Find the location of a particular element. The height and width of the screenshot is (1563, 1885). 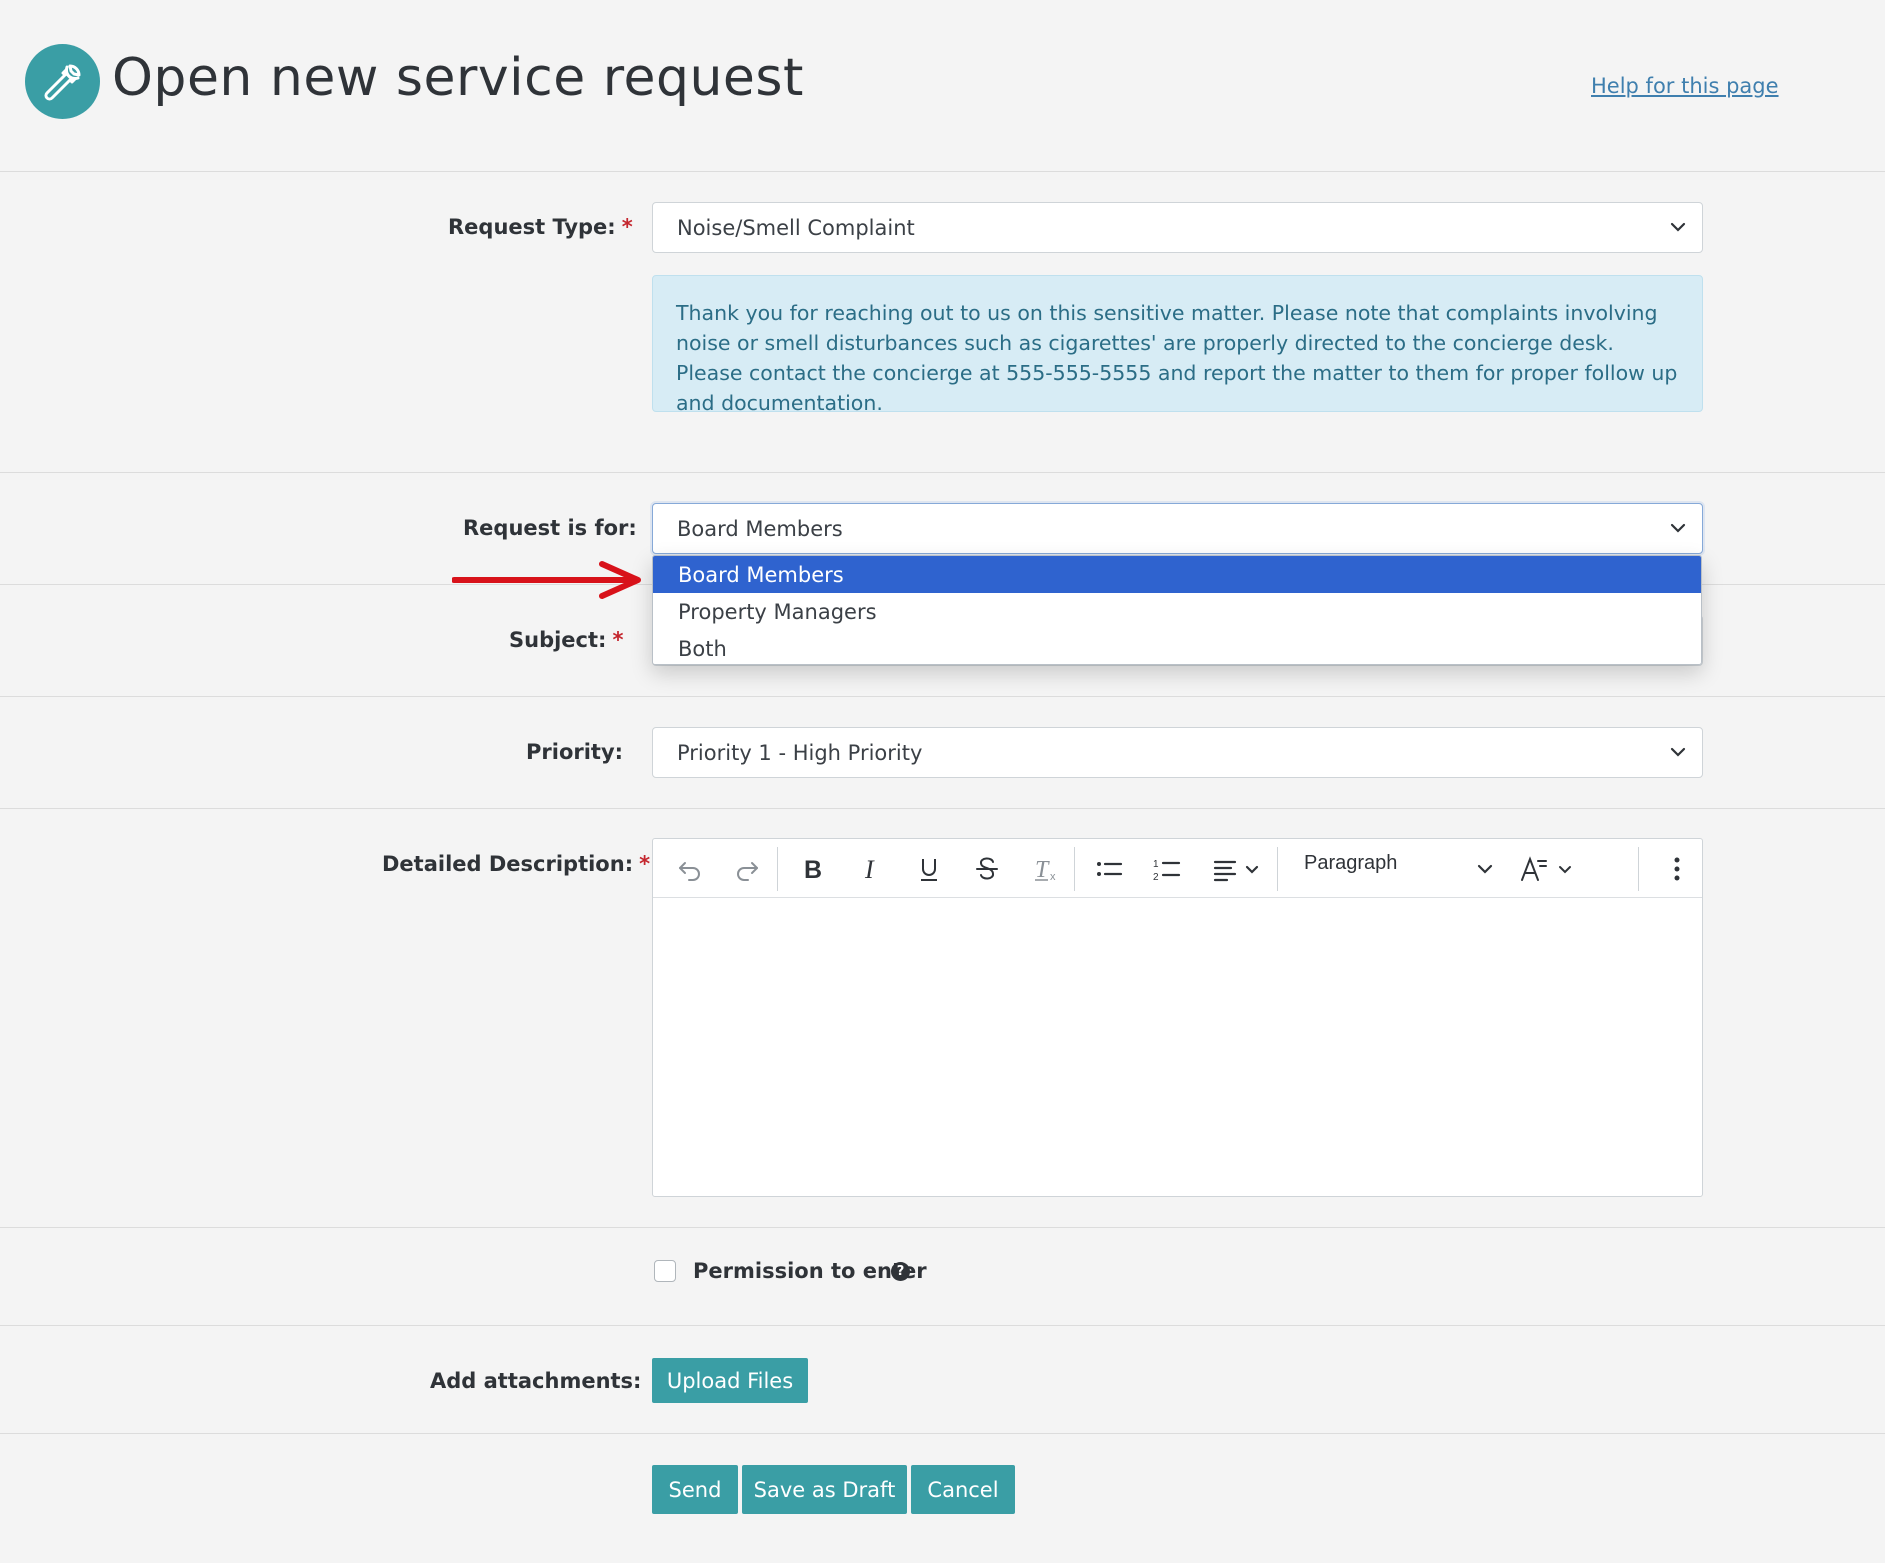

italic-icon: I is located at coordinates (871, 869).